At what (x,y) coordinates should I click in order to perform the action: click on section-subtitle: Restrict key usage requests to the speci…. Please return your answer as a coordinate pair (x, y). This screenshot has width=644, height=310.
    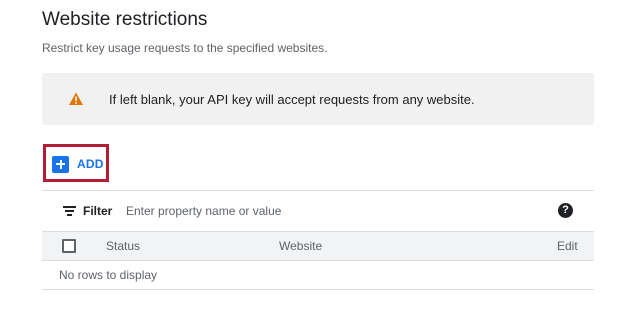
    Looking at the image, I should click on (185, 48).